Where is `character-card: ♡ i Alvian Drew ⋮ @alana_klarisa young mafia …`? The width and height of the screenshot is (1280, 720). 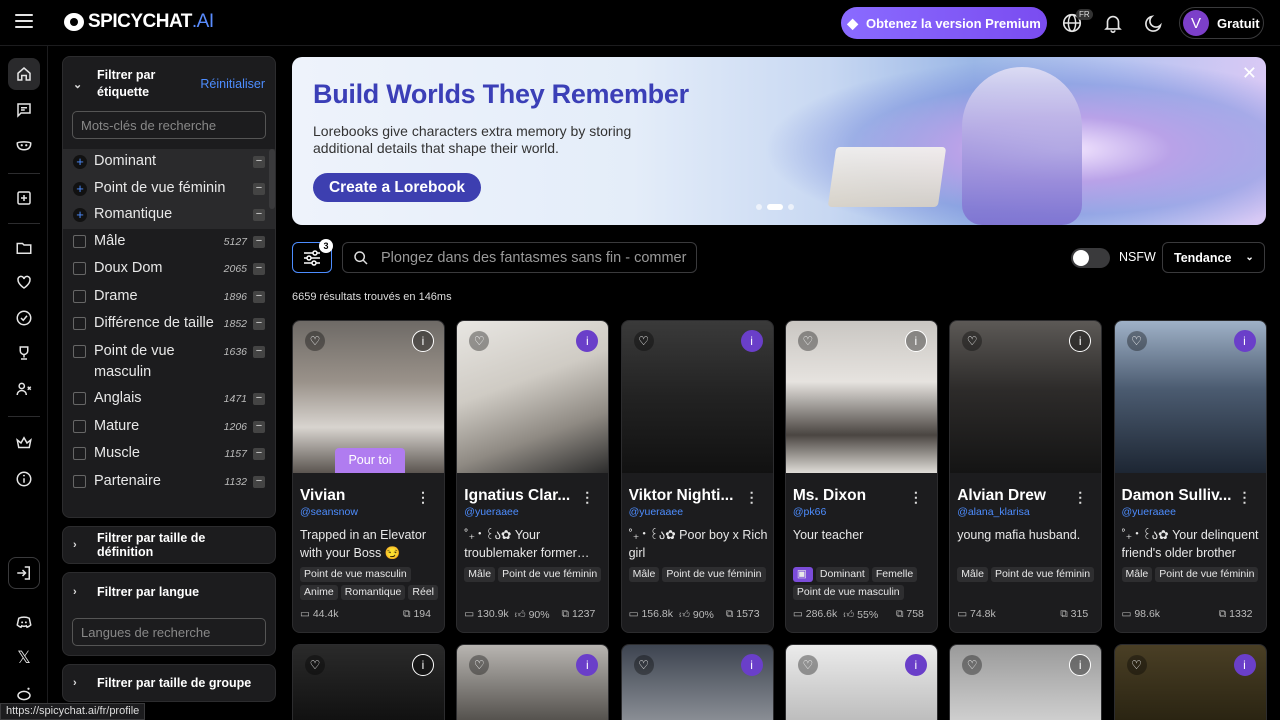 character-card: ♡ i Alvian Drew ⋮ @alana_klarisa young mafia … is located at coordinates (1026, 476).